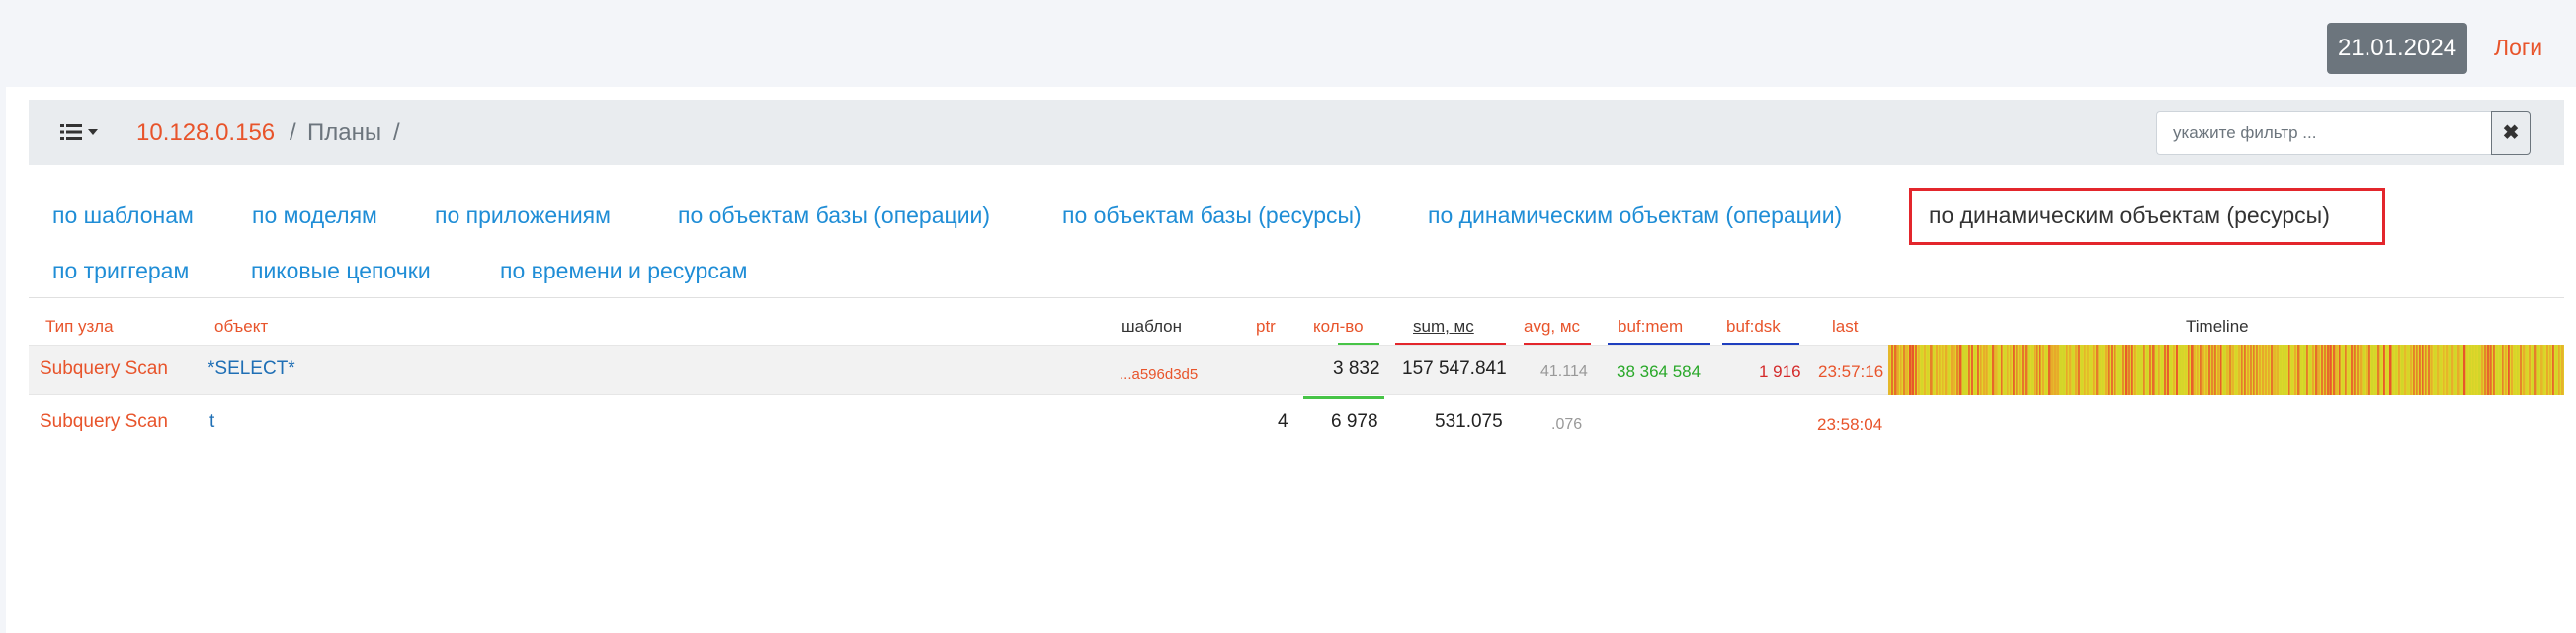 The image size is (2576, 633). Describe the element at coordinates (120, 271) in the screenshot. I see `tab-triggers: по триггерам` at that location.